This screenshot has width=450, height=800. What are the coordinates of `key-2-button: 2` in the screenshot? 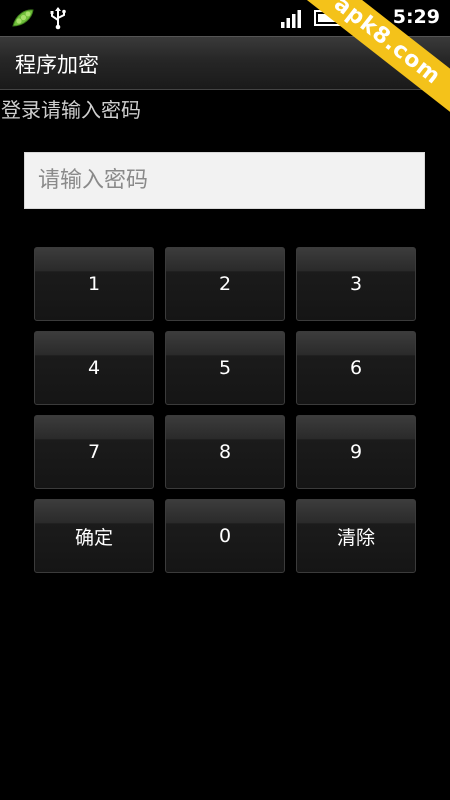 It's located at (225, 284).